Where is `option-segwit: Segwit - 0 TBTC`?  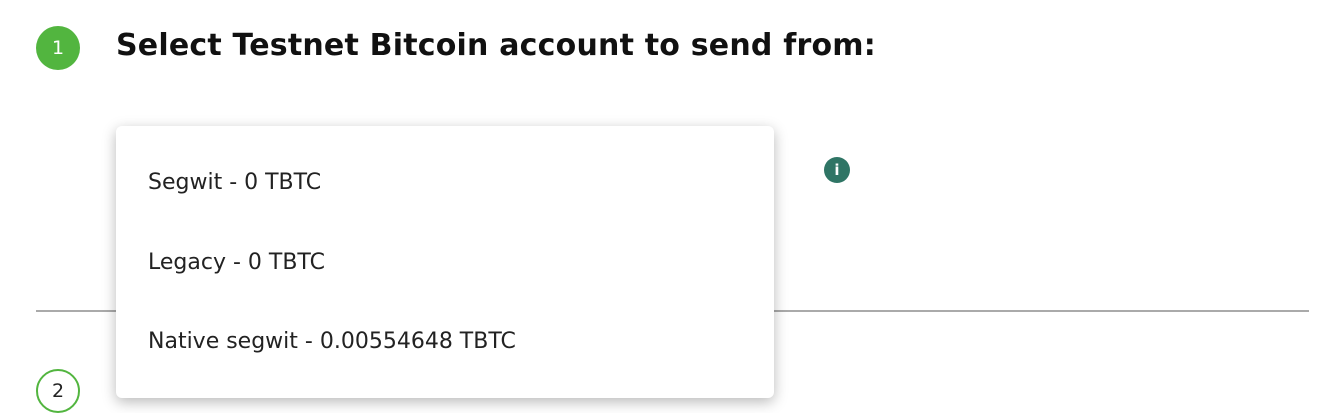 option-segwit: Segwit - 0 TBTC is located at coordinates (234, 182).